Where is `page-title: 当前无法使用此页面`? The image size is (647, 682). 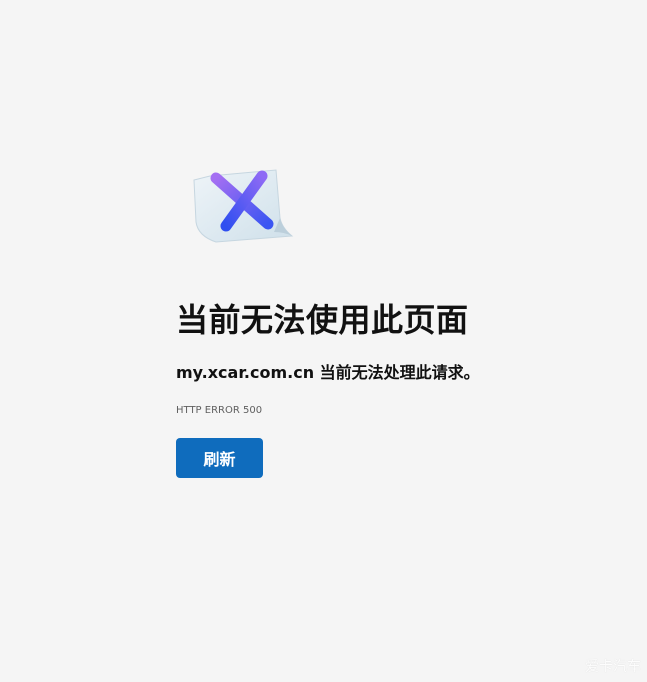
page-title: 当前无法使用此页面 is located at coordinates (322, 320).